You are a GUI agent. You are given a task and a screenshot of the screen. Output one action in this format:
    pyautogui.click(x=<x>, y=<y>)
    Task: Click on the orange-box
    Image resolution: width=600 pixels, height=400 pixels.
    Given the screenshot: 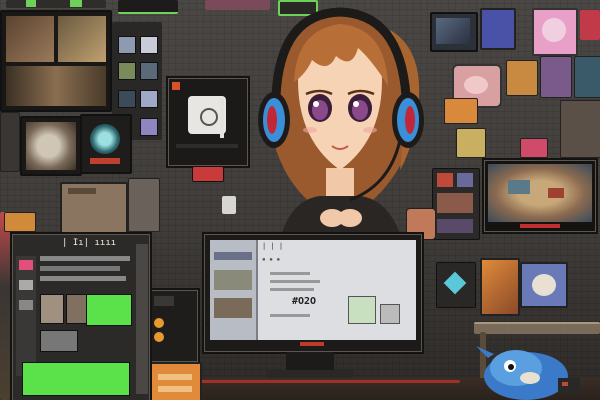 What is the action you would take?
    pyautogui.click(x=176, y=381)
    